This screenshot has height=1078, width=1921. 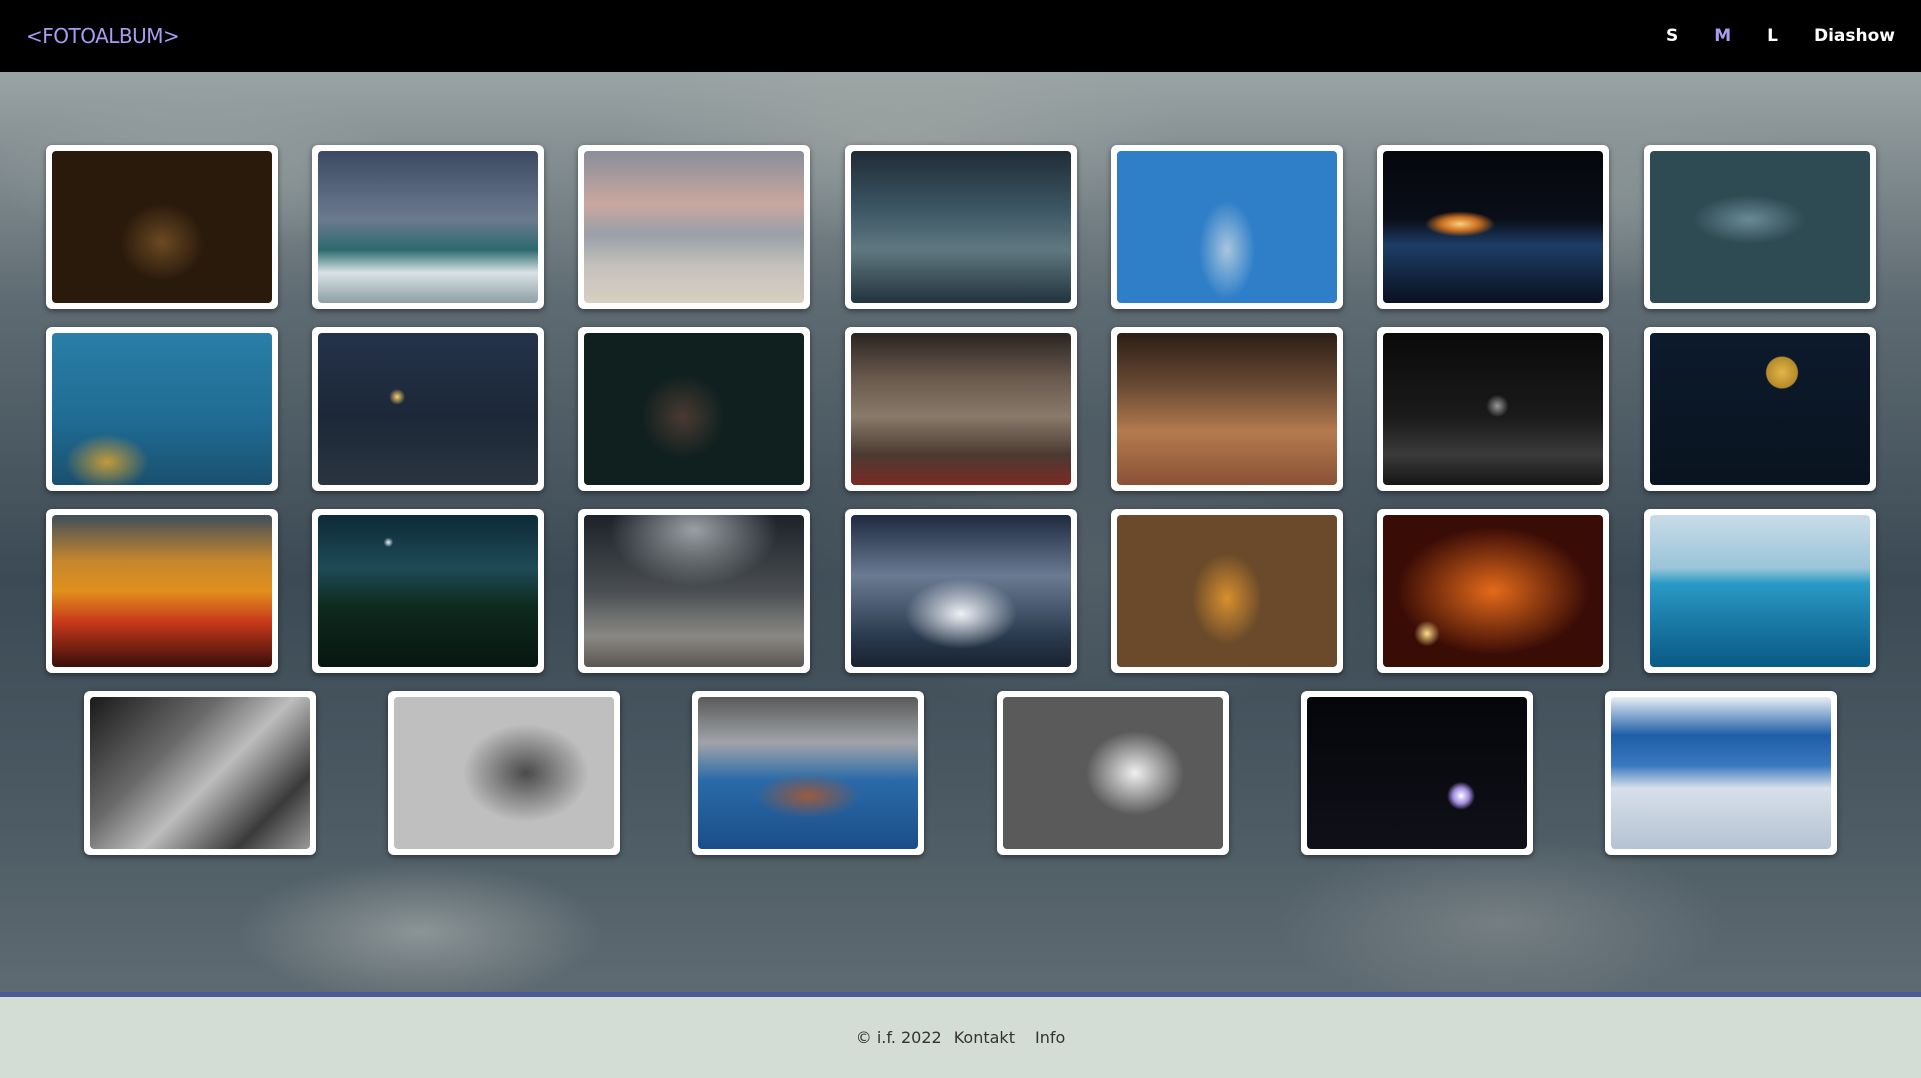 What do you see at coordinates (984, 1037) in the screenshot?
I see `contact-link: Kontakt` at bounding box center [984, 1037].